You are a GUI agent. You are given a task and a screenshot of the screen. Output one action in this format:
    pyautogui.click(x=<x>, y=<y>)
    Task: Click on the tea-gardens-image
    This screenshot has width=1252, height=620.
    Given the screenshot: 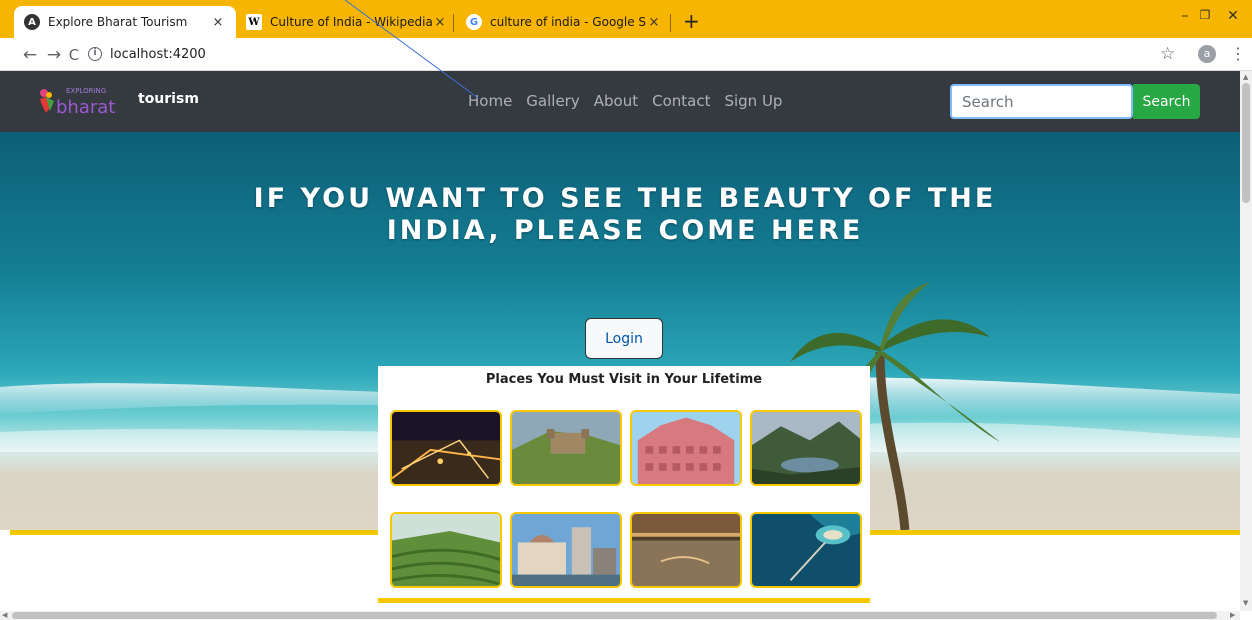 What is the action you would take?
    pyautogui.click(x=446, y=550)
    